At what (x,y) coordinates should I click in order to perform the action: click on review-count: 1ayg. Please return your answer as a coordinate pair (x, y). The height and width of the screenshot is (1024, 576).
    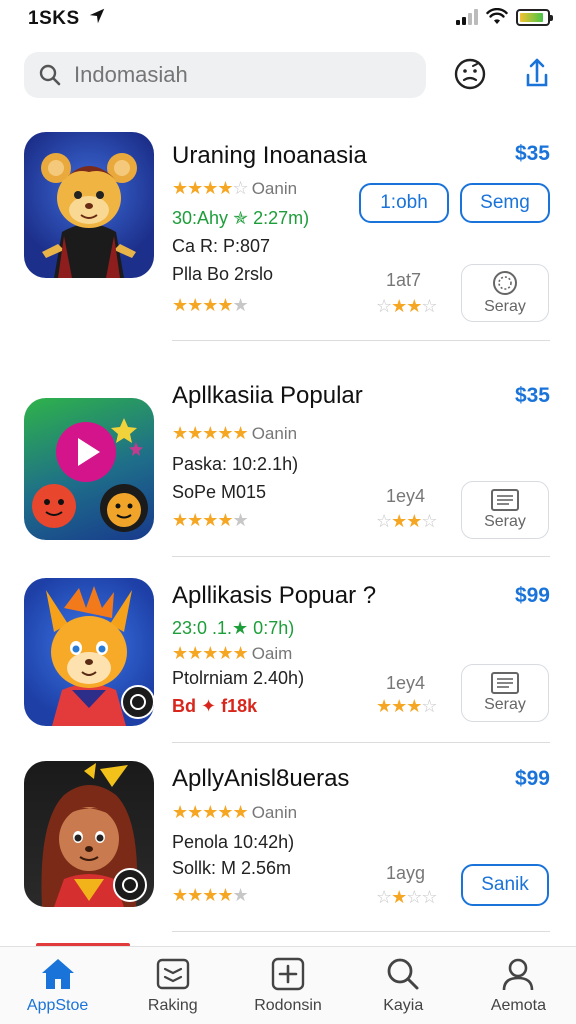
    Looking at the image, I should click on (406, 873).